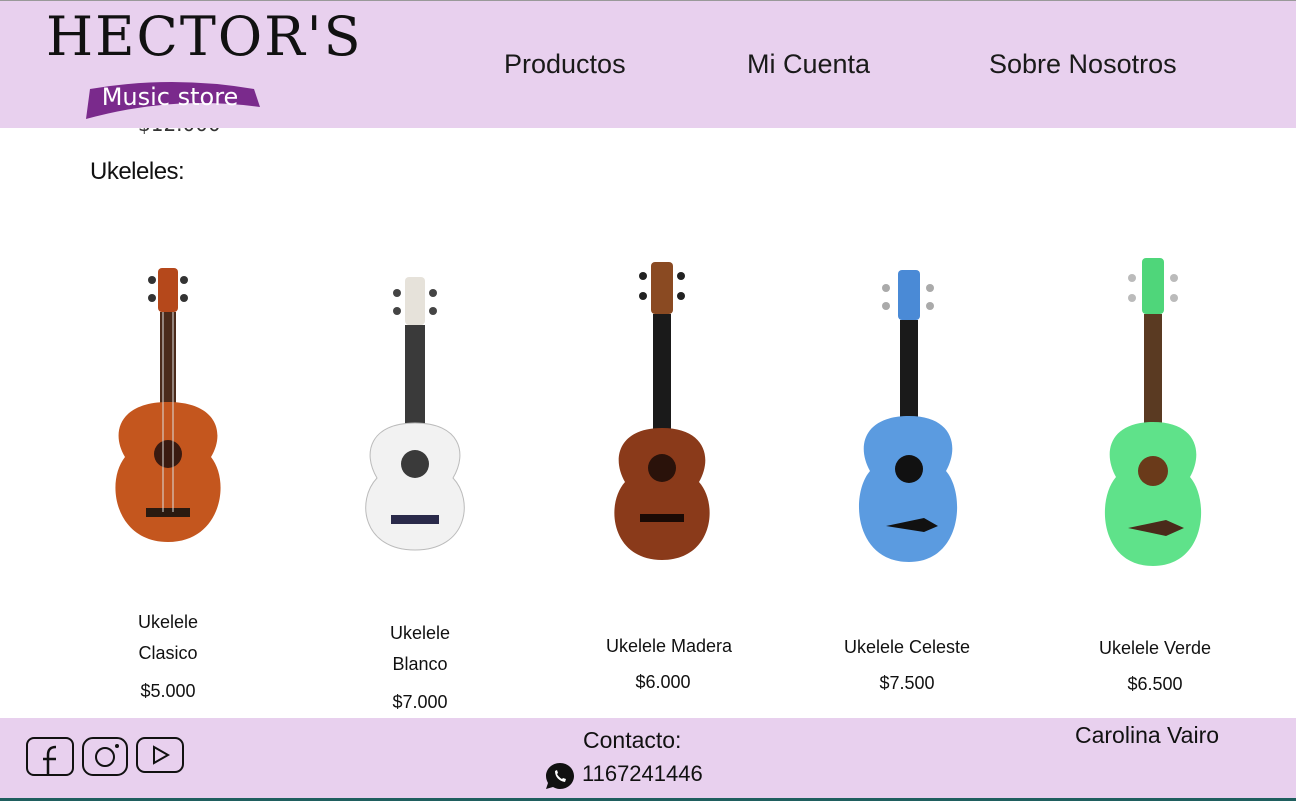 Image resolution: width=1296 pixels, height=801 pixels. What do you see at coordinates (168, 638) in the screenshot?
I see `product-name: Ukelele Clasico` at bounding box center [168, 638].